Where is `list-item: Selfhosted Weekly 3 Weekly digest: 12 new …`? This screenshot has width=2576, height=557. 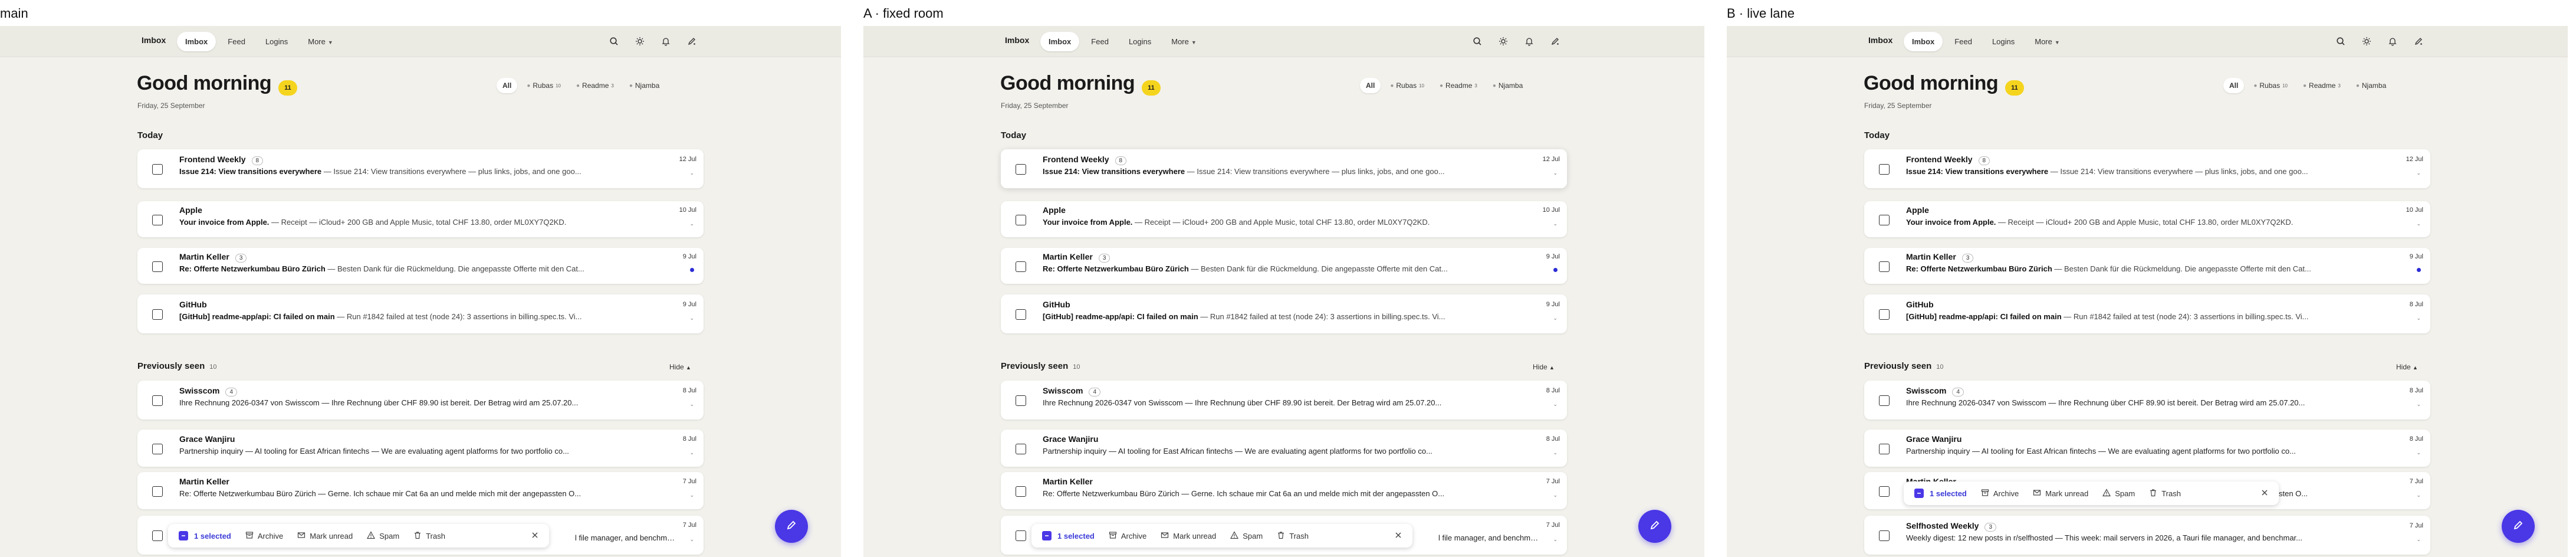
list-item: Selfhosted Weekly 3 Weekly digest: 12 new … is located at coordinates (2147, 536).